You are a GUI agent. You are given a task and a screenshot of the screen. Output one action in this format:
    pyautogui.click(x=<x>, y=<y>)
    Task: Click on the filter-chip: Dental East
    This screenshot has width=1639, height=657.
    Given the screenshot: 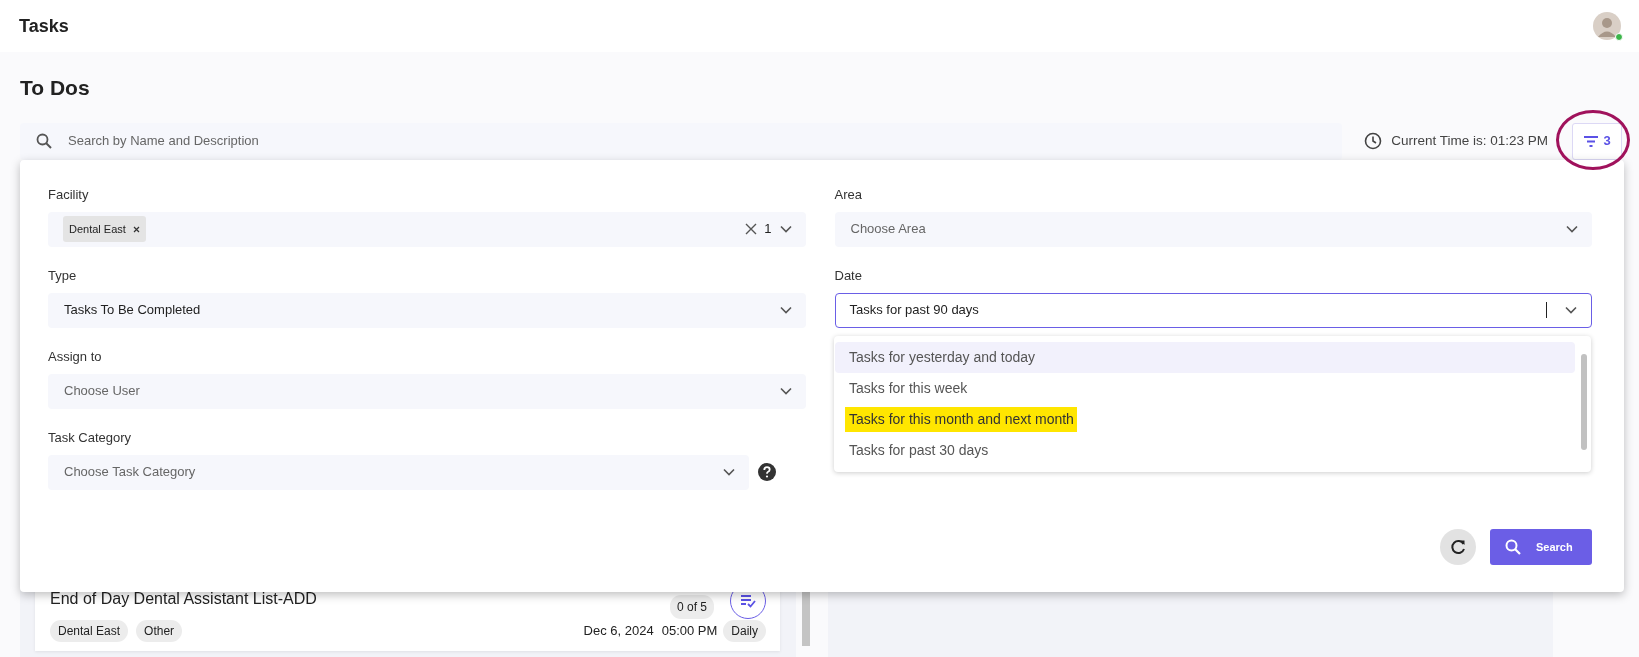 What is the action you would take?
    pyautogui.click(x=104, y=229)
    